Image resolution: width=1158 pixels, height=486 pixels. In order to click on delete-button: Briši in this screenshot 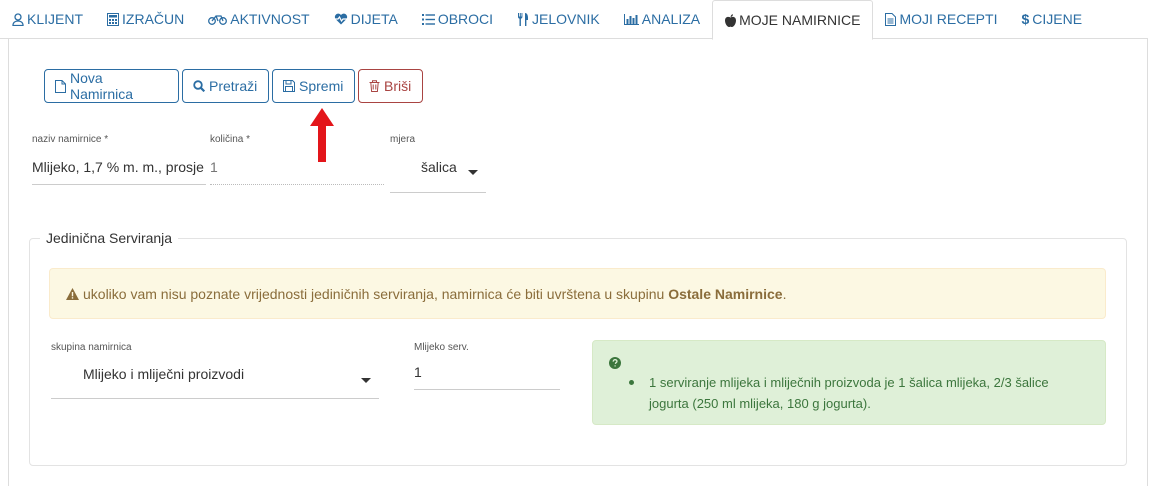, I will do `click(390, 86)`.